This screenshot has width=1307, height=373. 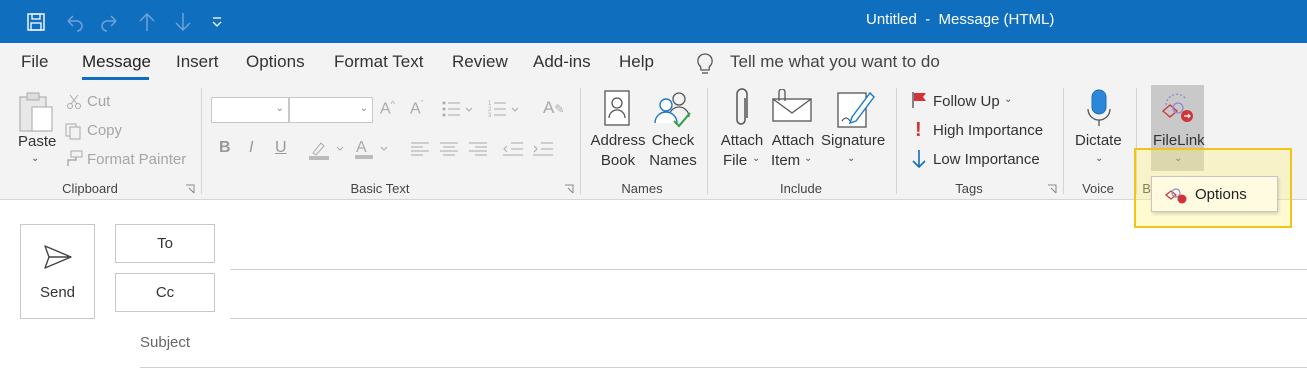 What do you see at coordinates (217, 21) in the screenshot?
I see `customize-qat-icon` at bounding box center [217, 21].